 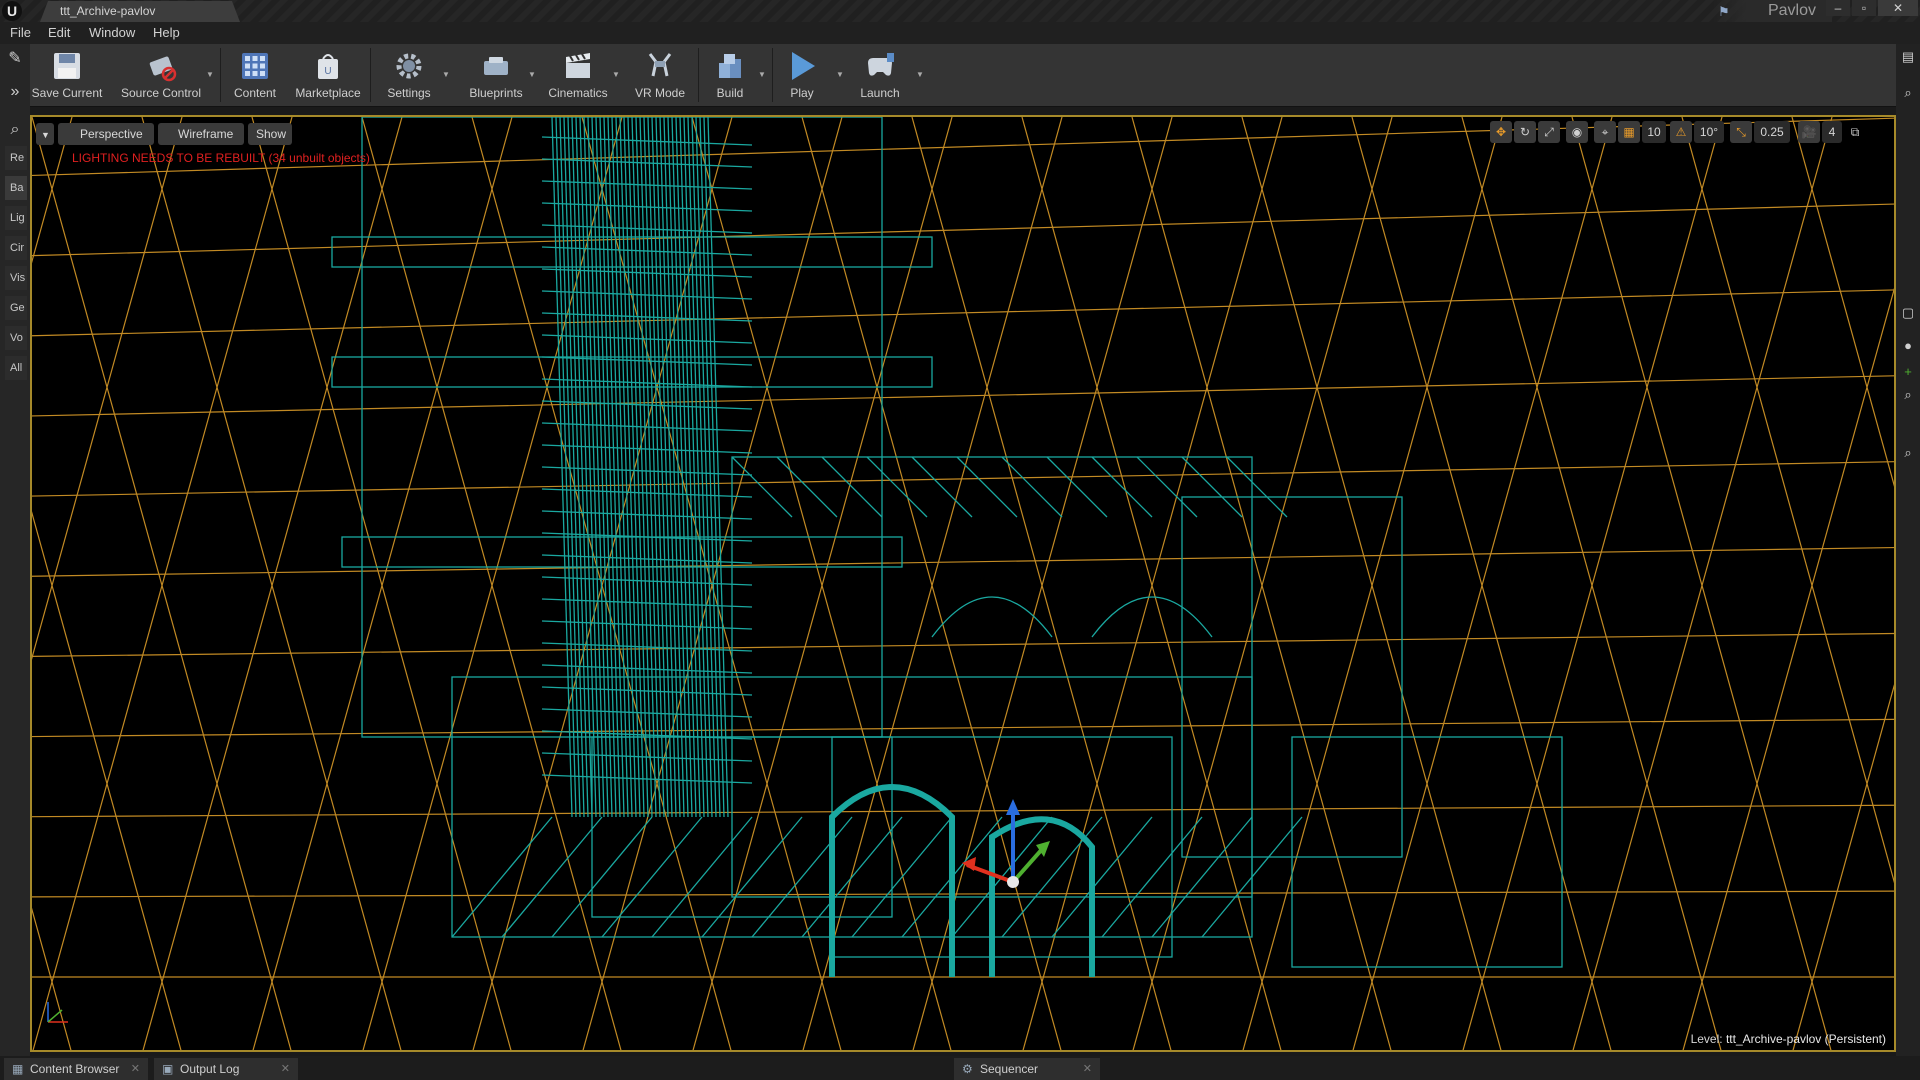 What do you see at coordinates (15, 92) in the screenshot?
I see `expand-panel-icon: »` at bounding box center [15, 92].